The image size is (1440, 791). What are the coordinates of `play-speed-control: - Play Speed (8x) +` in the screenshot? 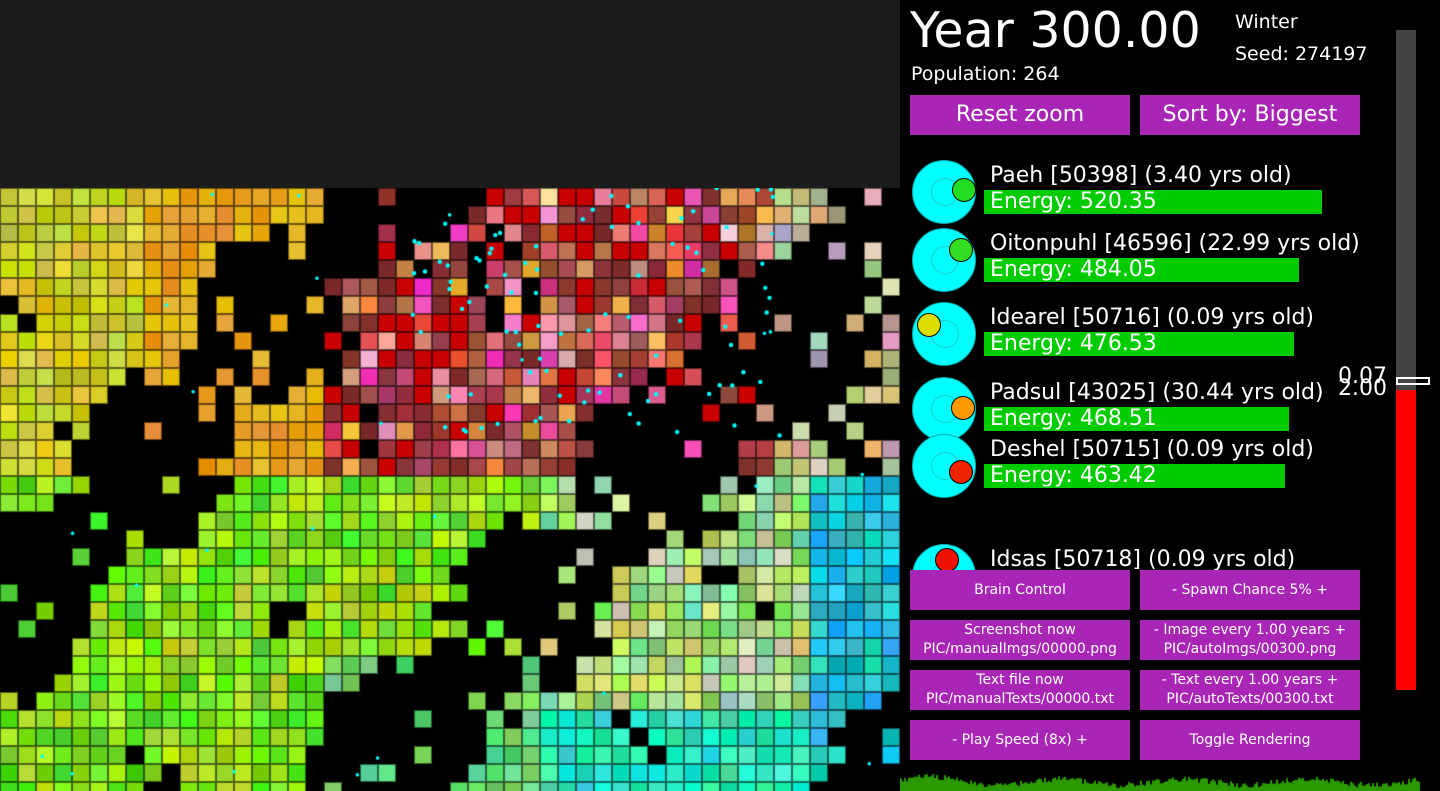 It's located at (1020, 740).